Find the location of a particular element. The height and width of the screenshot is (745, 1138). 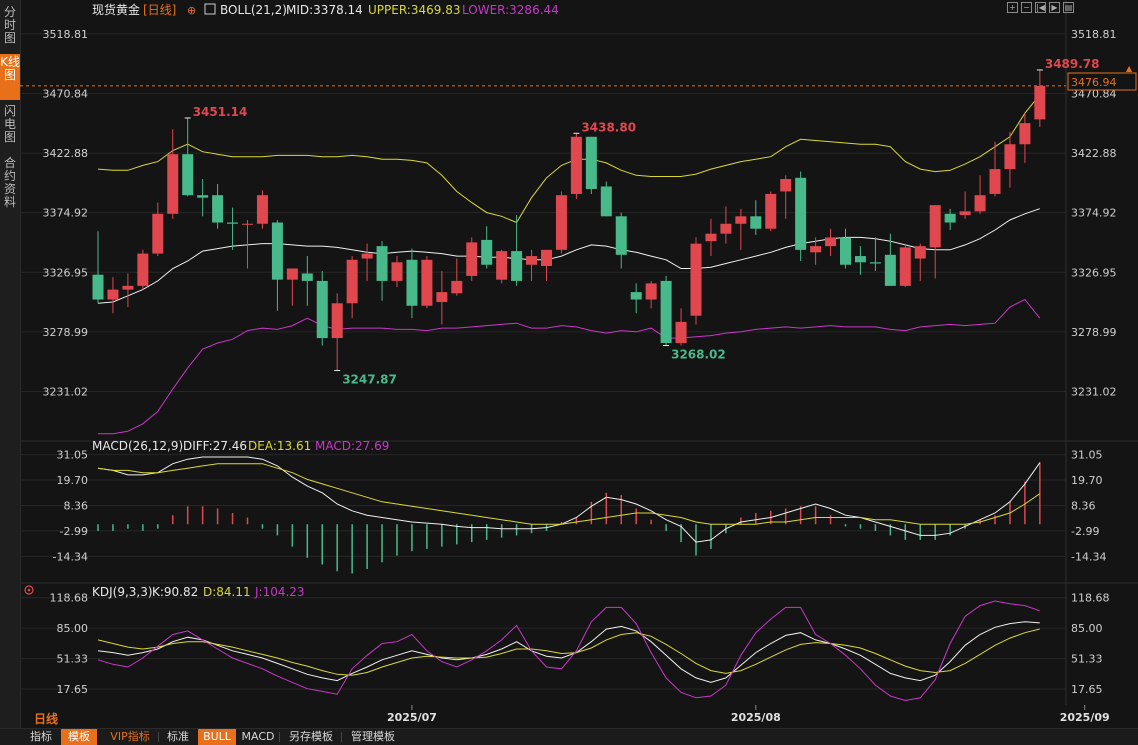

extreme-label: 3268.02 is located at coordinates (698, 354).